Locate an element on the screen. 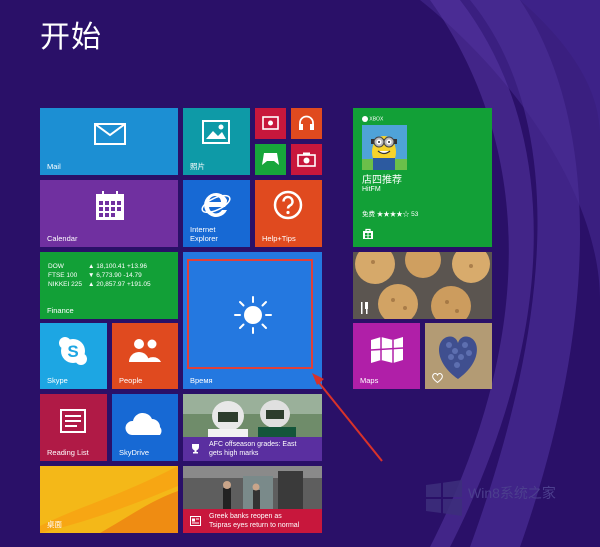 The height and width of the screenshot is (547, 600). store-app-name: HitFM is located at coordinates (371, 189).